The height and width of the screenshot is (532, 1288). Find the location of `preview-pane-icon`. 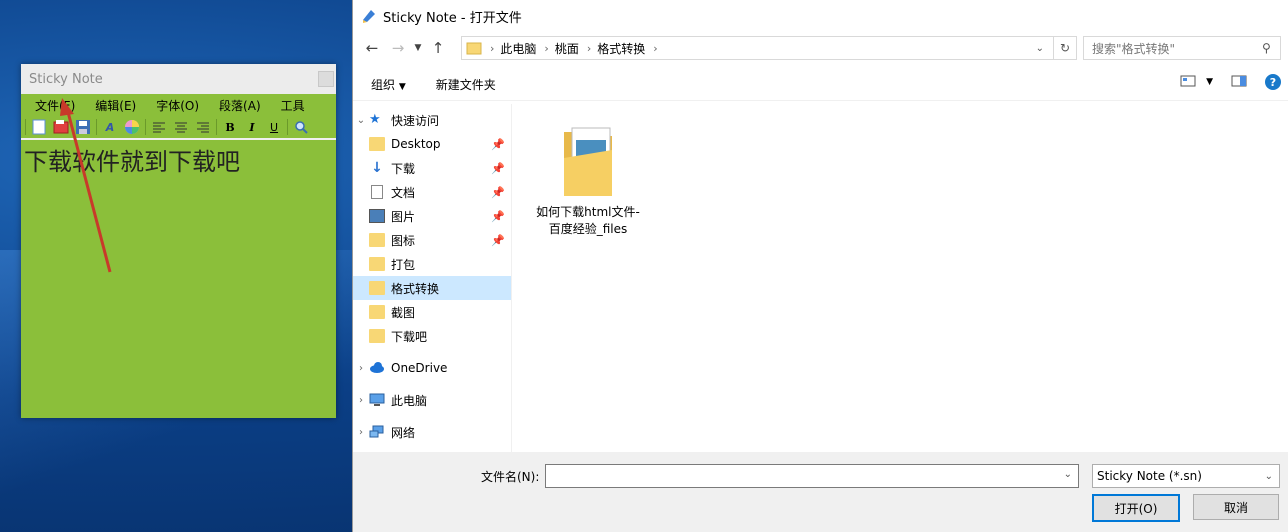

preview-pane-icon is located at coordinates (1239, 82).